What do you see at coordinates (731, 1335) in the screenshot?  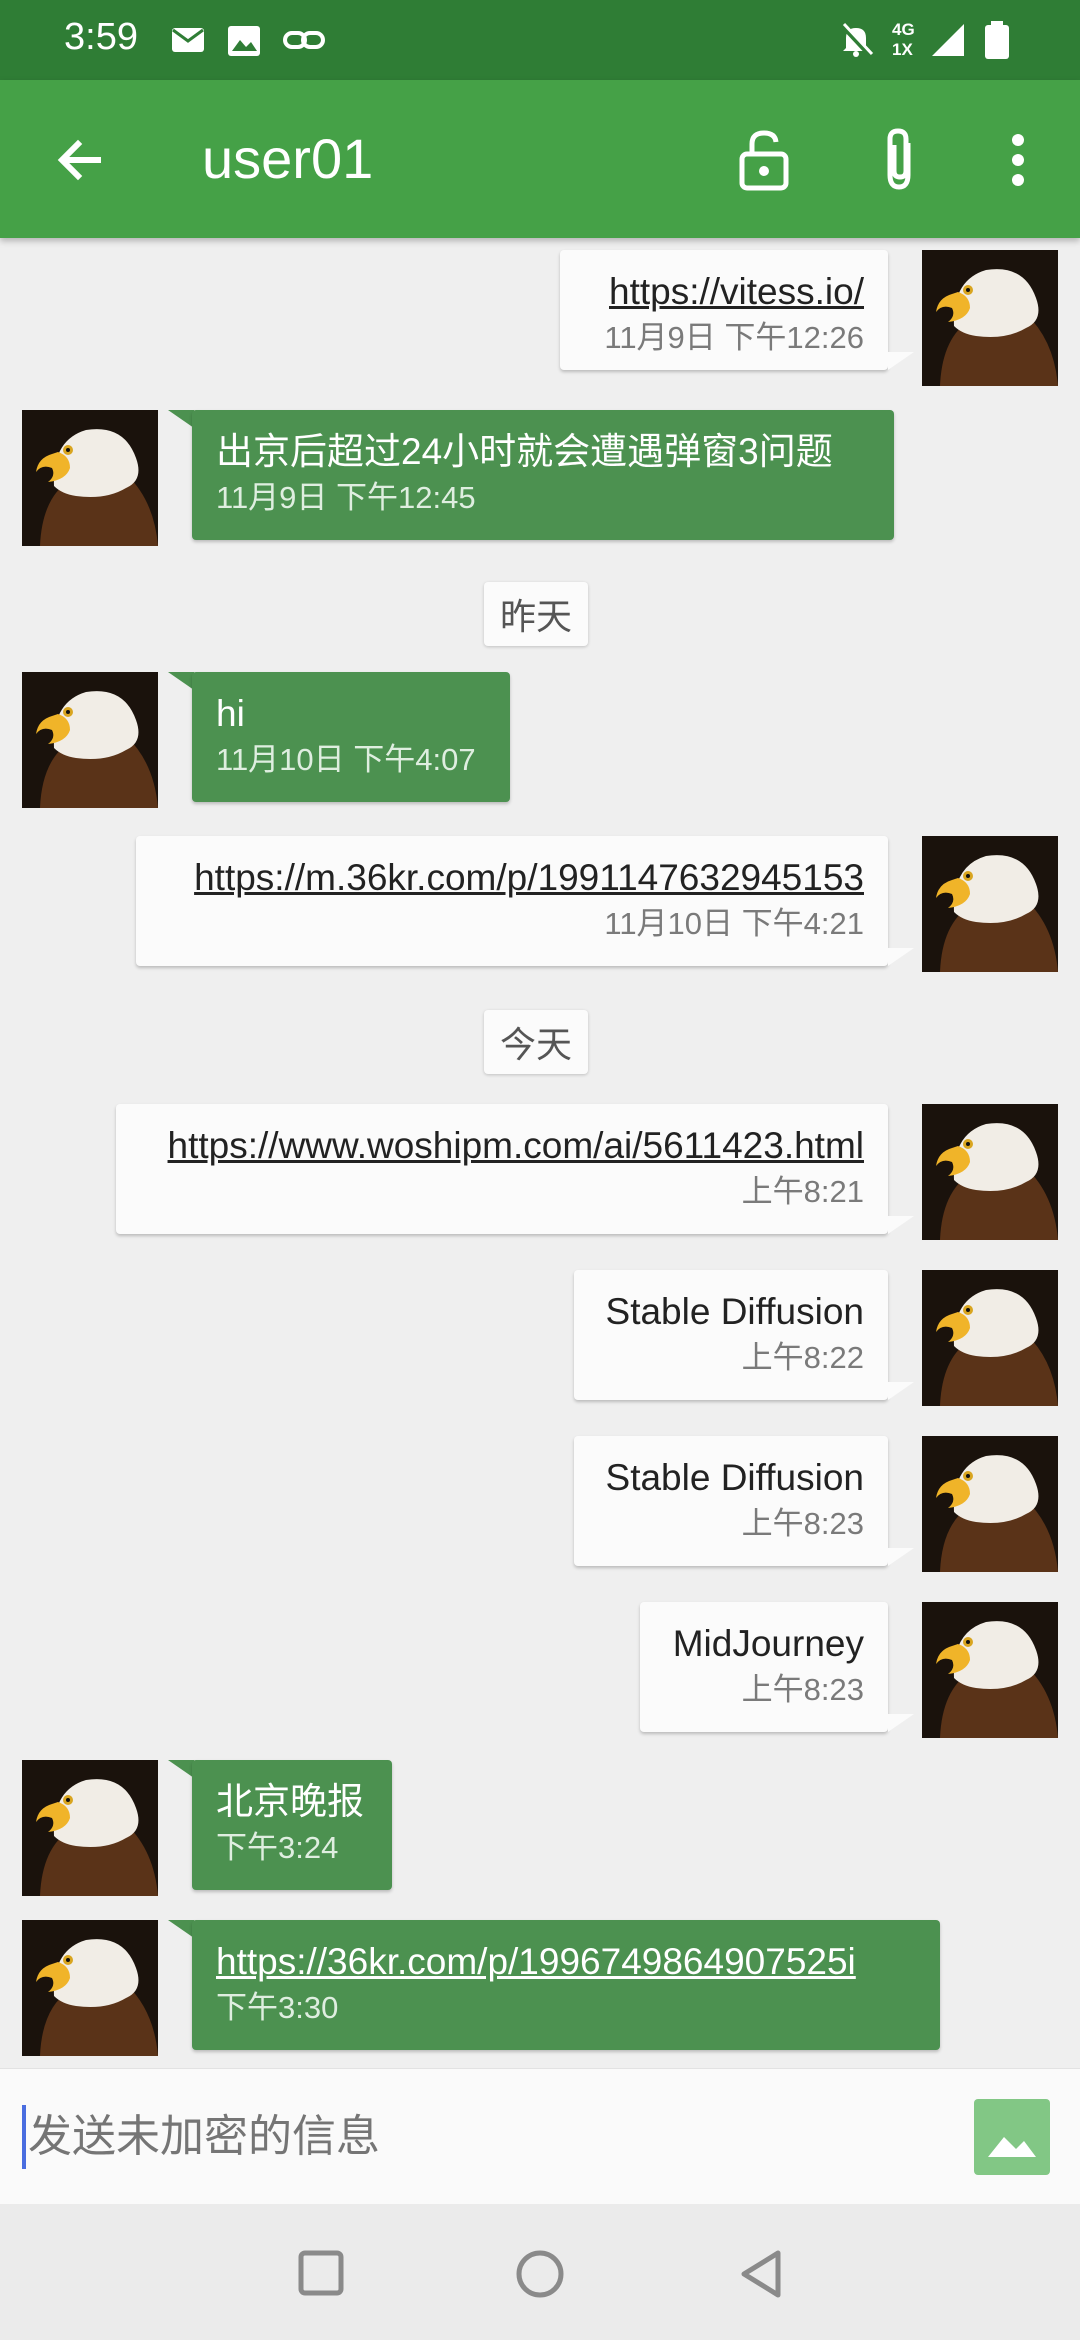 I see `outgoing-message: Stable Diffusion 上午8:22` at bounding box center [731, 1335].